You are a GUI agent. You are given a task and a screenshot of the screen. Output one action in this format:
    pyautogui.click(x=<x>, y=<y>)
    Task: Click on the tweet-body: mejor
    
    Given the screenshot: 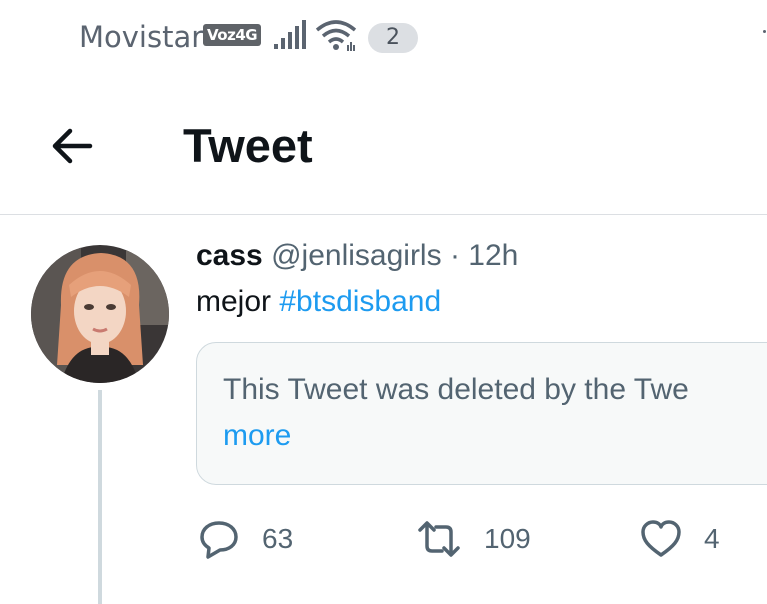 What is the action you would take?
    pyautogui.click(x=234, y=301)
    